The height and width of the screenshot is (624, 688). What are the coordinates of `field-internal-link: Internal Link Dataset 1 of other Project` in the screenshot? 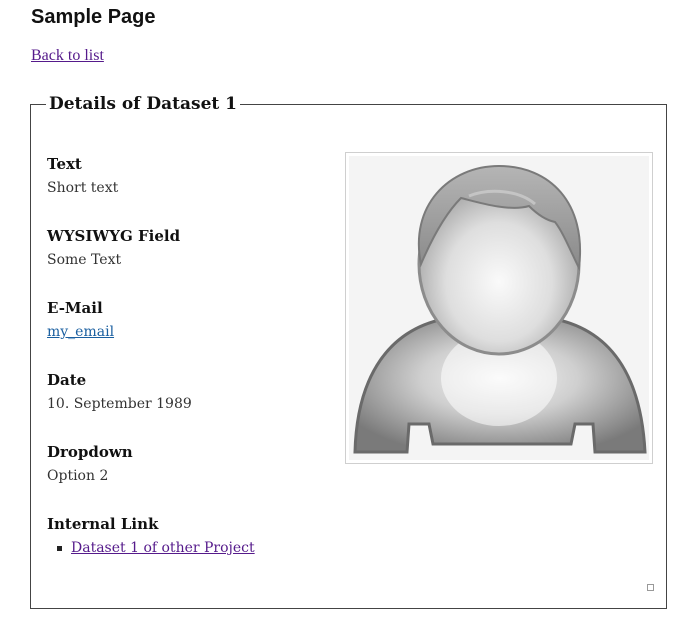 It's located at (151, 536).